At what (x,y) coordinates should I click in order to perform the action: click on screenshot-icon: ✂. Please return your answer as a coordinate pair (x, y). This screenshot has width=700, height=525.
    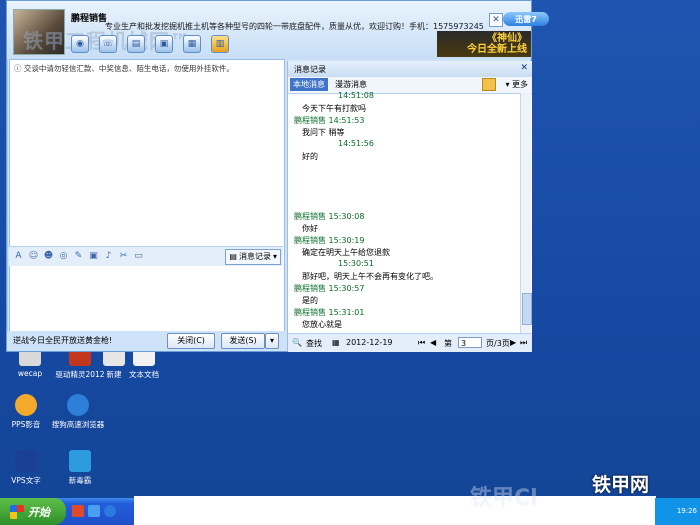
    Looking at the image, I should click on (123, 256).